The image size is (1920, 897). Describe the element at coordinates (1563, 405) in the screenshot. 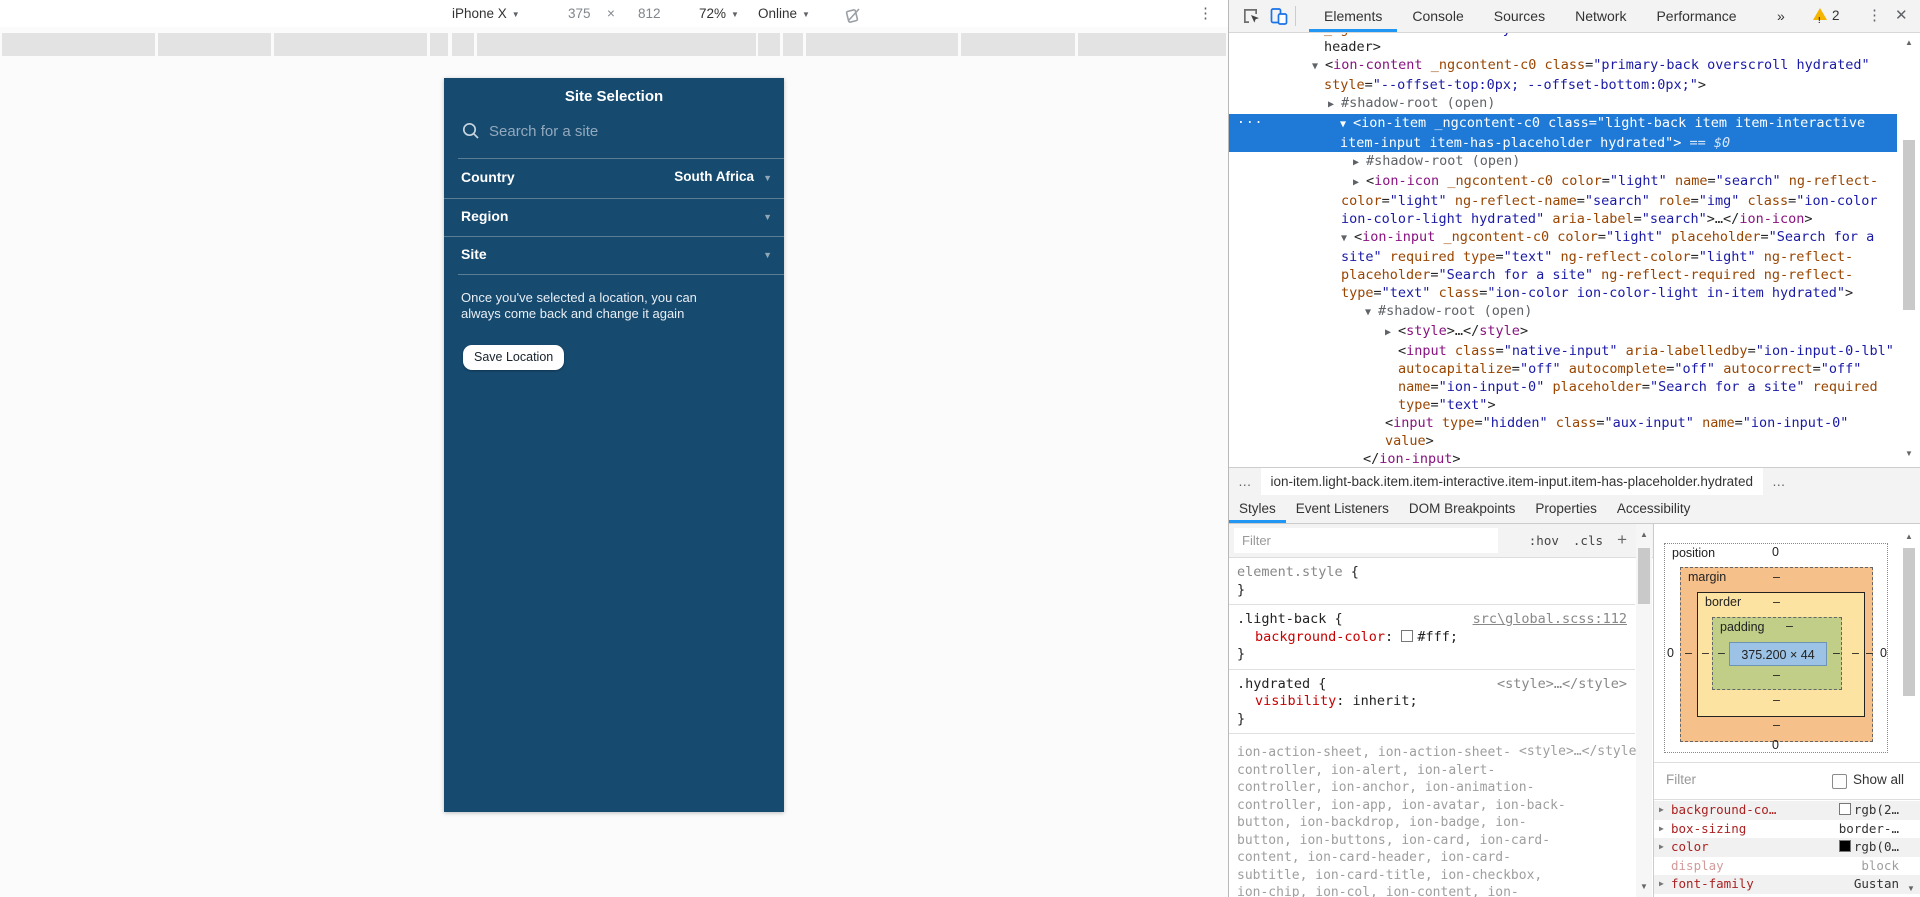

I see `dom-tree-line: type="text">` at that location.